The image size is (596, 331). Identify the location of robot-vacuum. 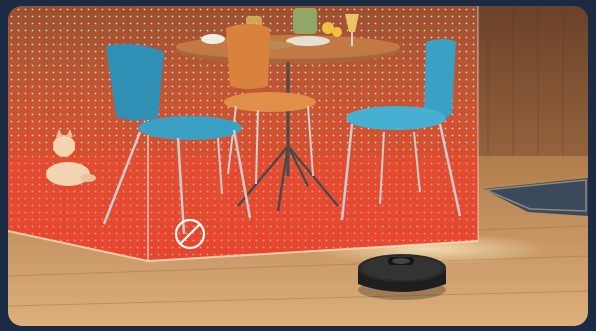
(402, 277).